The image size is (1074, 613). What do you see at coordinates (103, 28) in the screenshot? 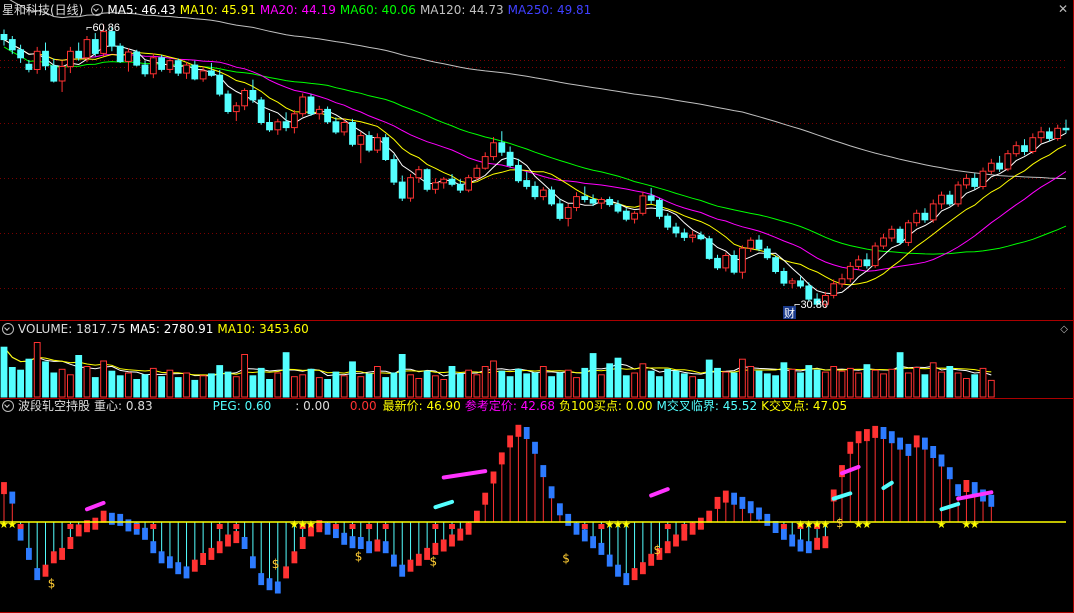
I see `high-price-label: ⌐60.86` at bounding box center [103, 28].